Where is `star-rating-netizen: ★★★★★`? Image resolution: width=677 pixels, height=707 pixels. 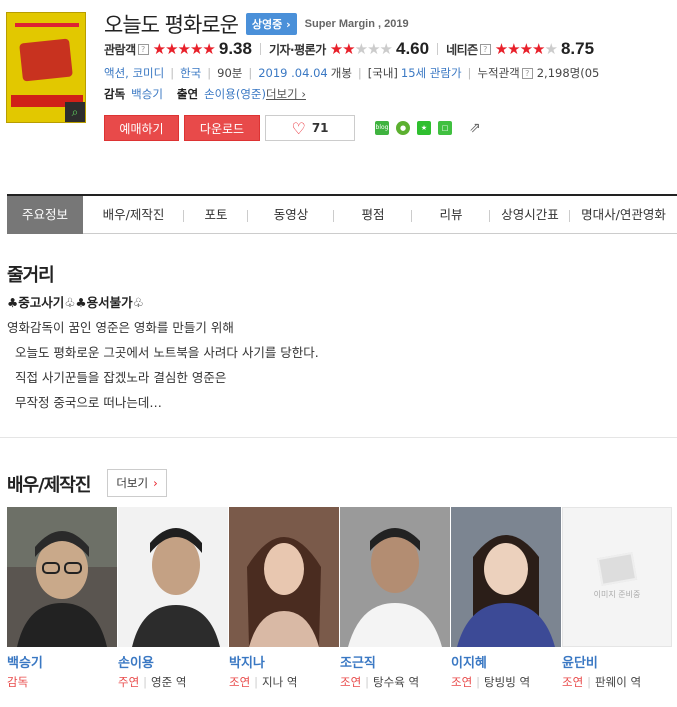 star-rating-netizen: ★★★★★ is located at coordinates (526, 49).